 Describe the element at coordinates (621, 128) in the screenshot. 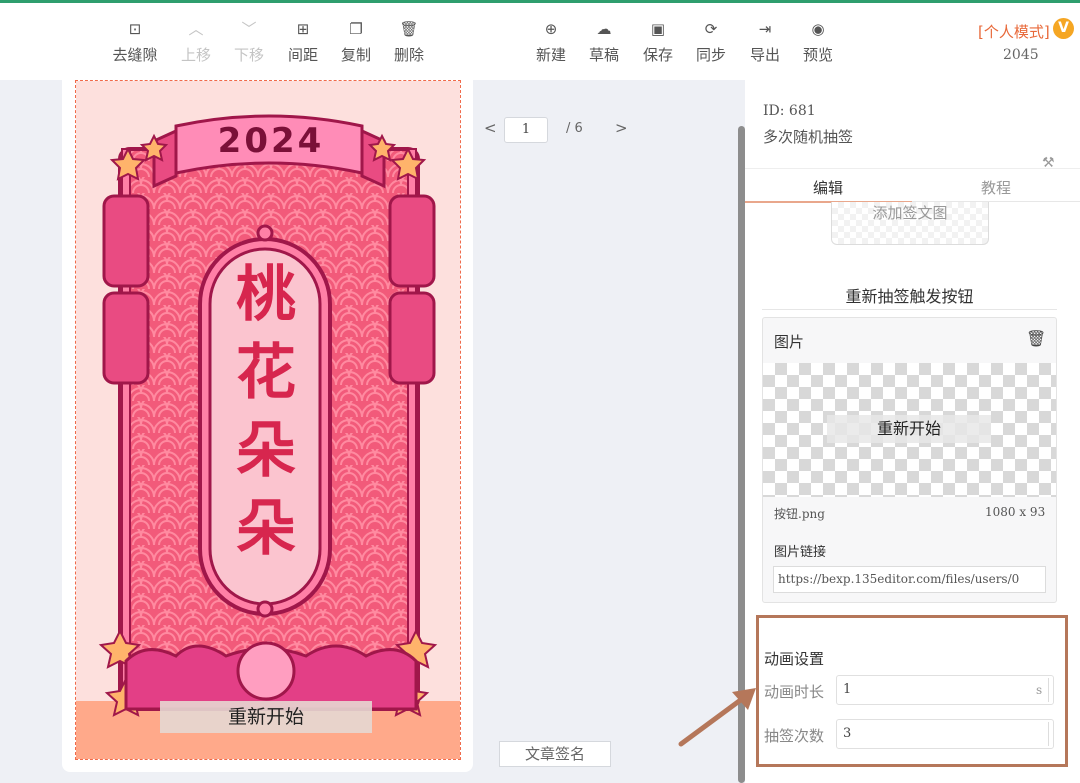

I see `next-page-icon: >` at that location.